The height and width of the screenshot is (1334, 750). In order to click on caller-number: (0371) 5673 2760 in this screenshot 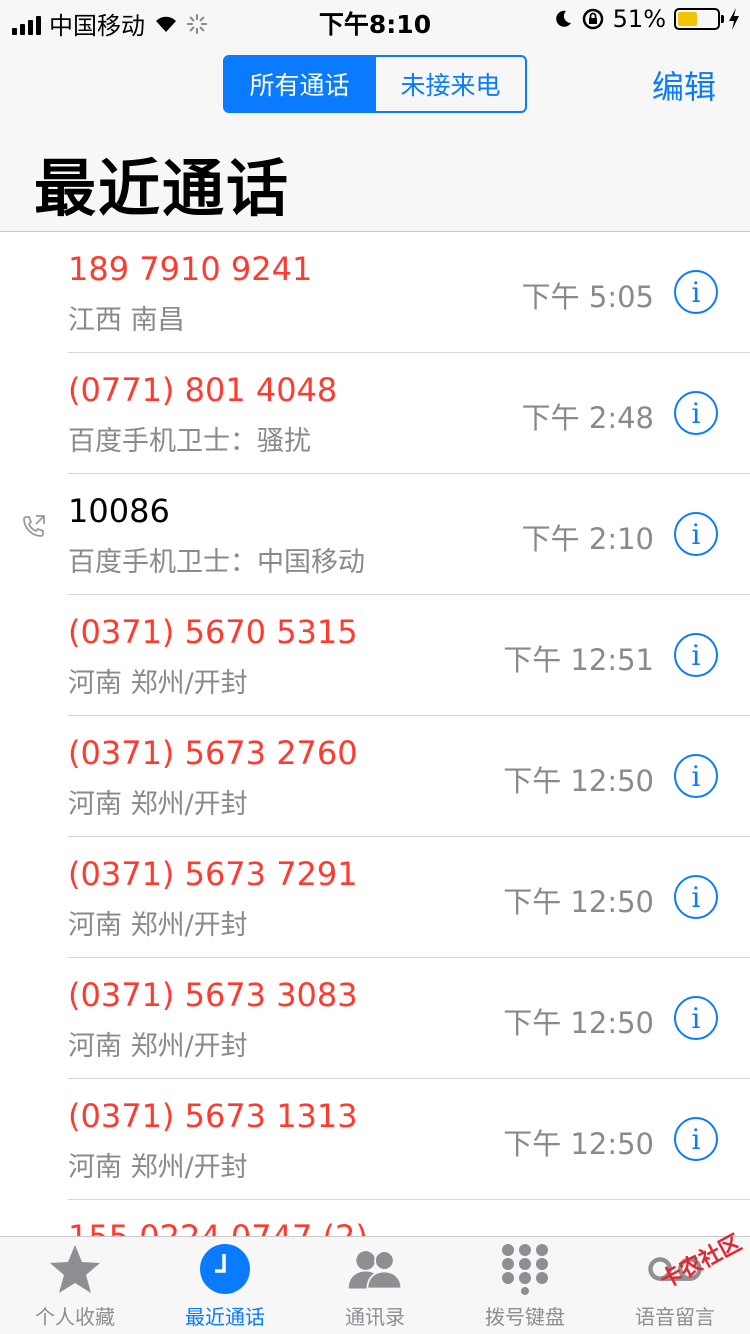, I will do `click(213, 753)`.